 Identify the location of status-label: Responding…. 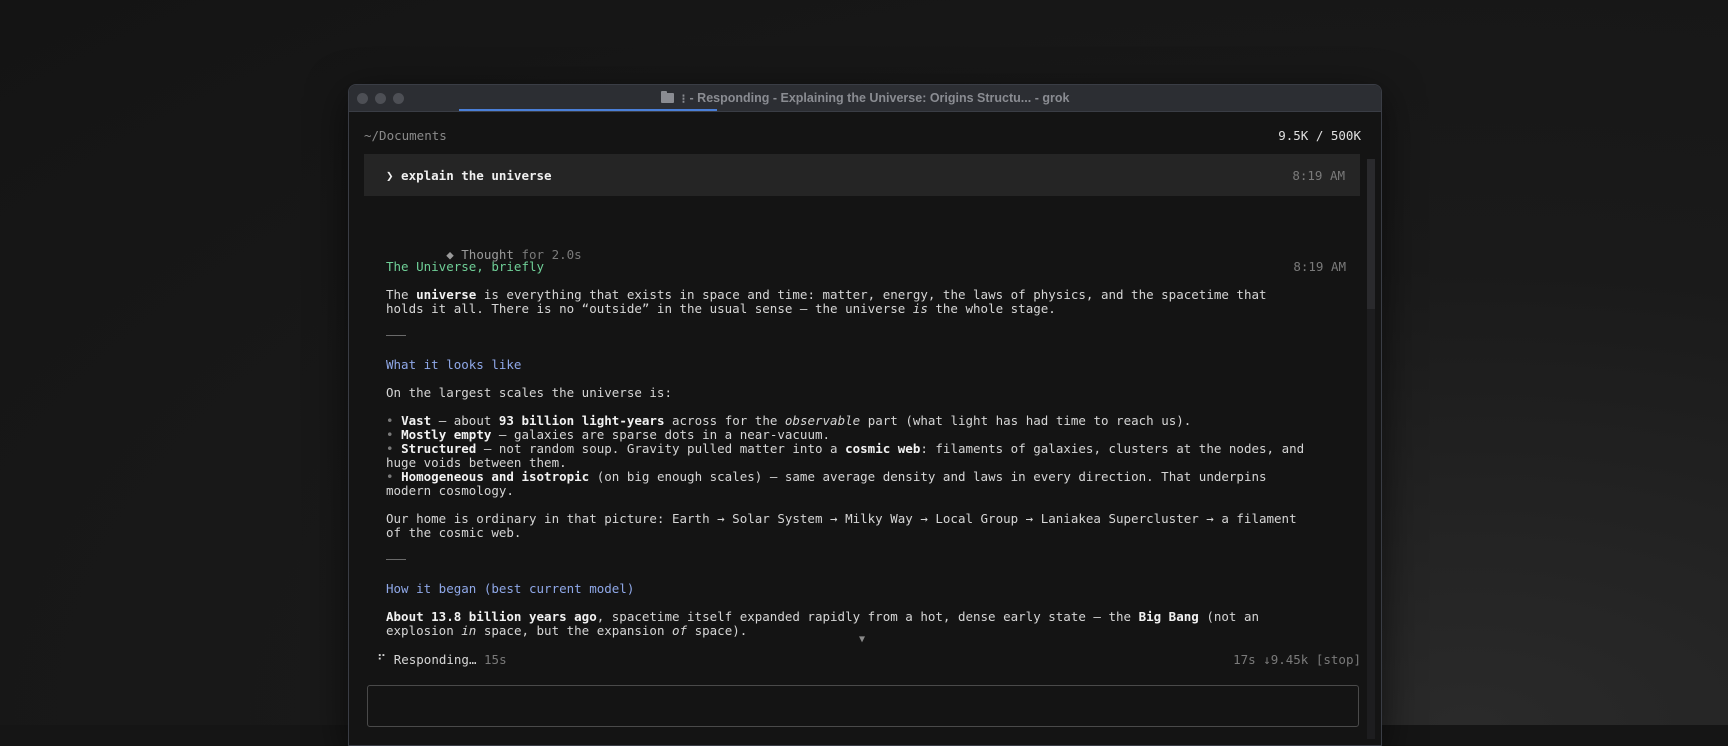
(435, 659).